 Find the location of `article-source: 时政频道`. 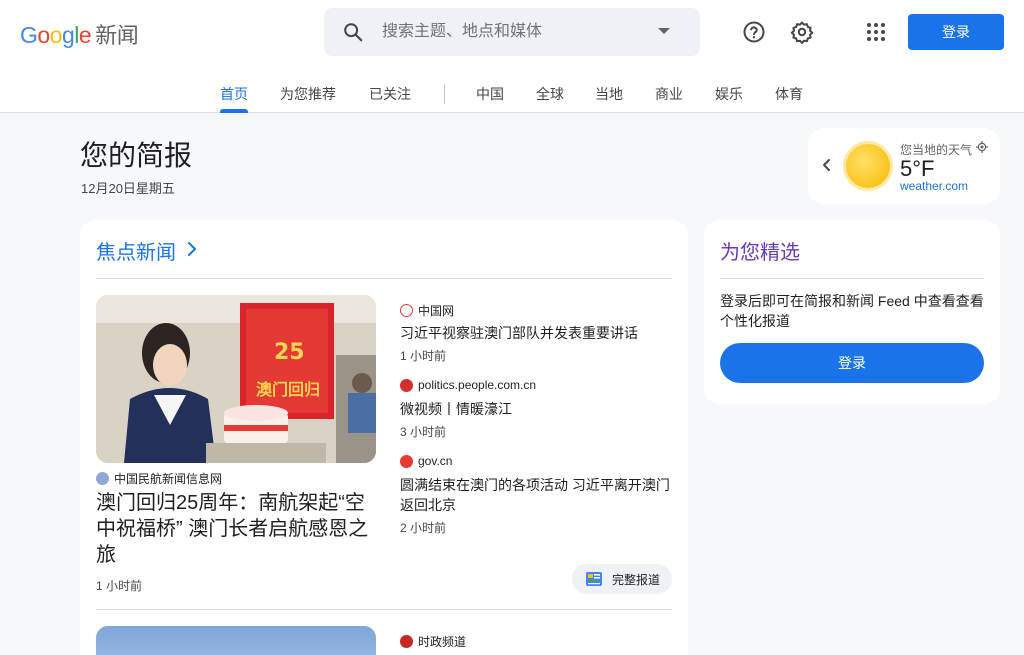

article-source: 时政频道 is located at coordinates (433, 641).